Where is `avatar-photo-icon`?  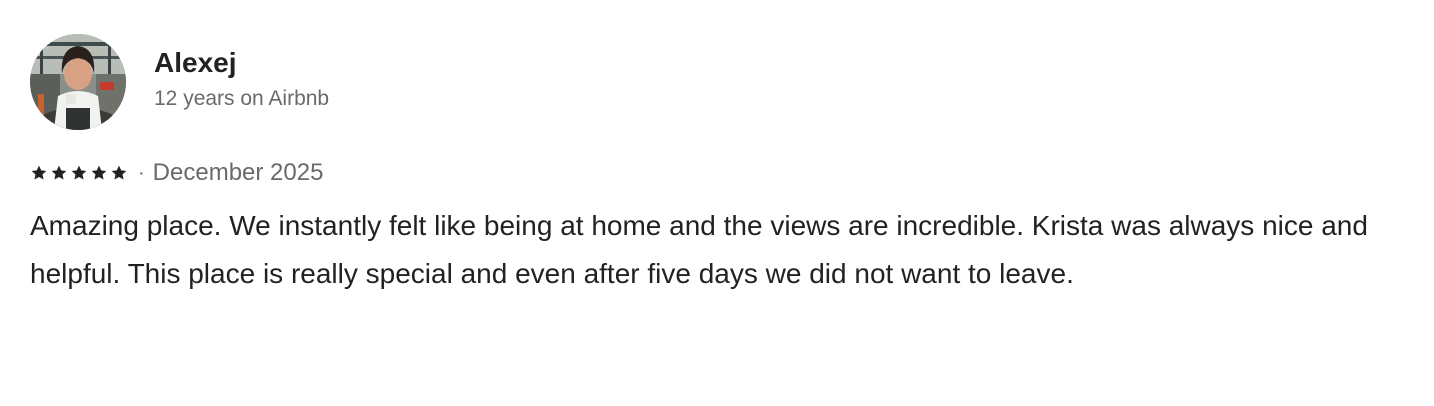 avatar-photo-icon is located at coordinates (78, 82).